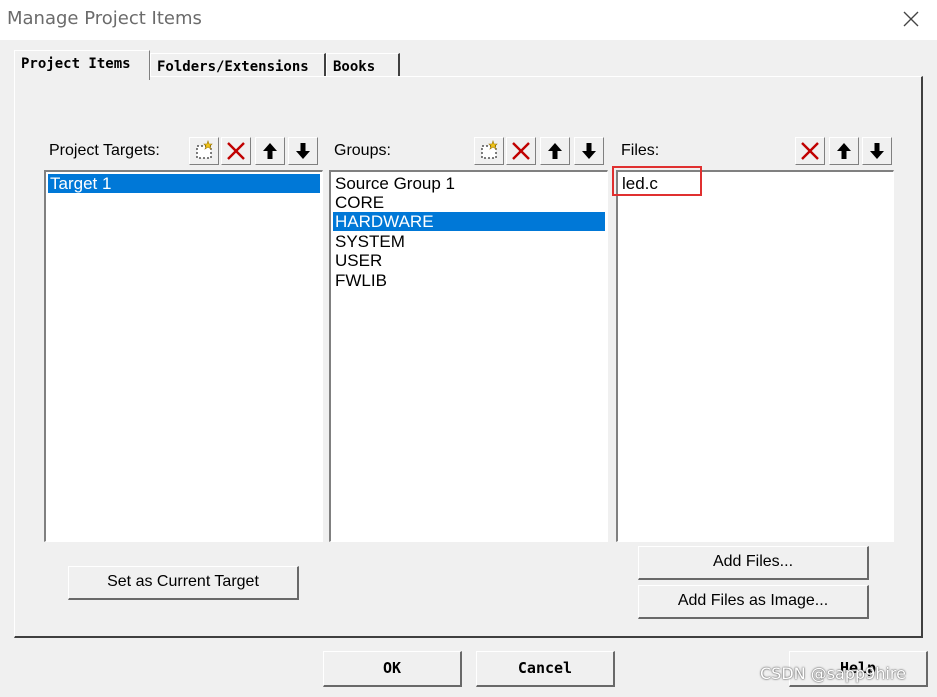  I want to click on delete-target-button, so click(236, 151).